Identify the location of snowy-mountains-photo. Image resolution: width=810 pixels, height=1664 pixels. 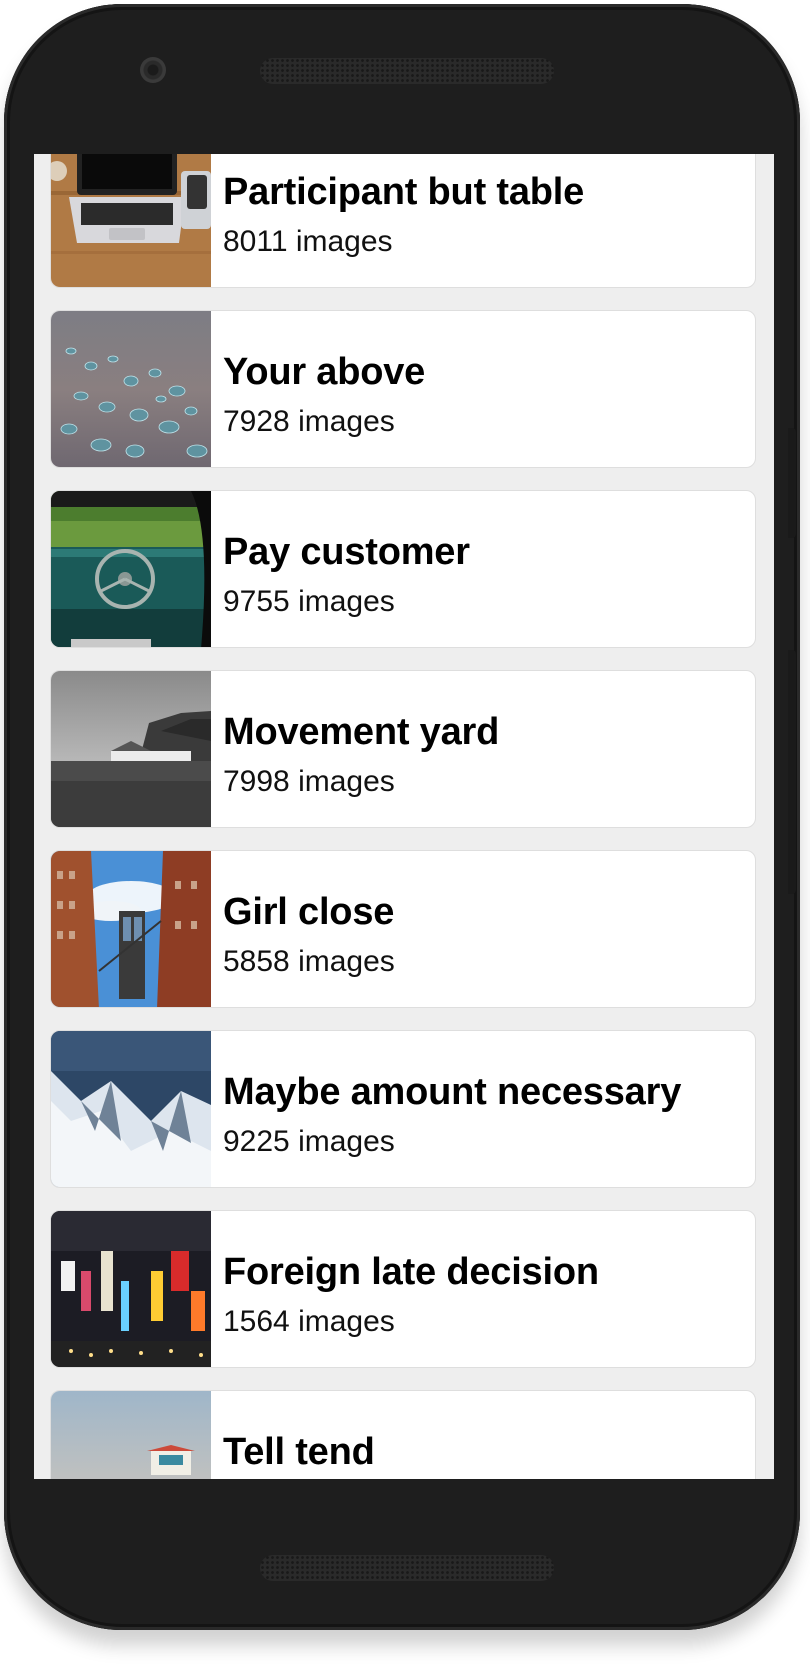
(131, 1109).